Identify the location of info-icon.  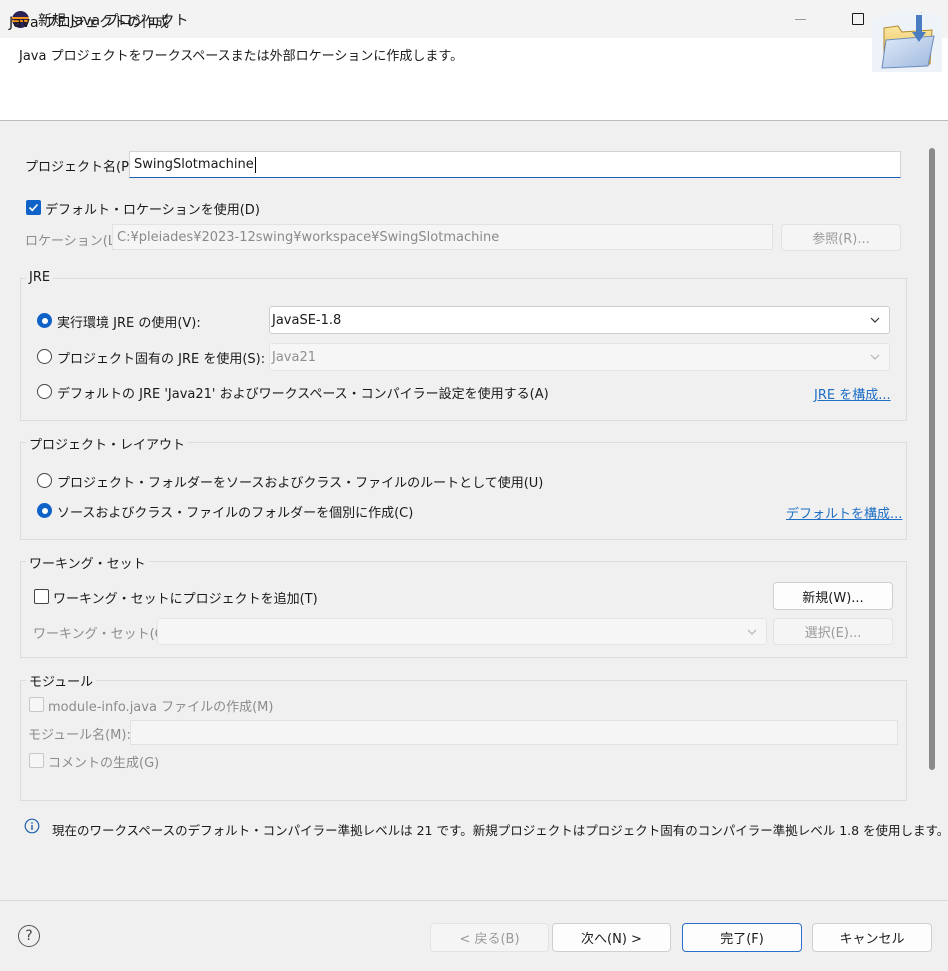
(32, 826).